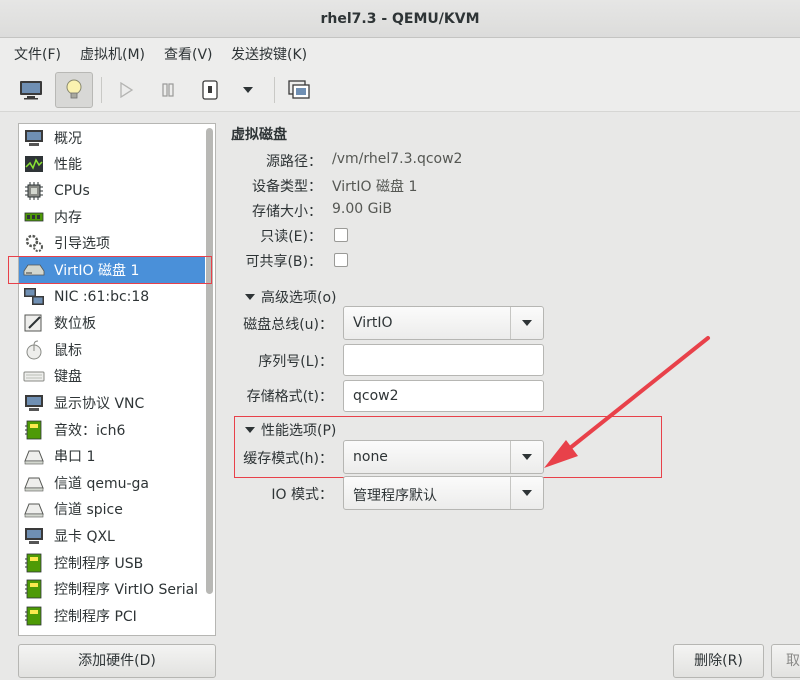 The width and height of the screenshot is (800, 680). I want to click on annotation-arrow-icon, so click(627, 402).